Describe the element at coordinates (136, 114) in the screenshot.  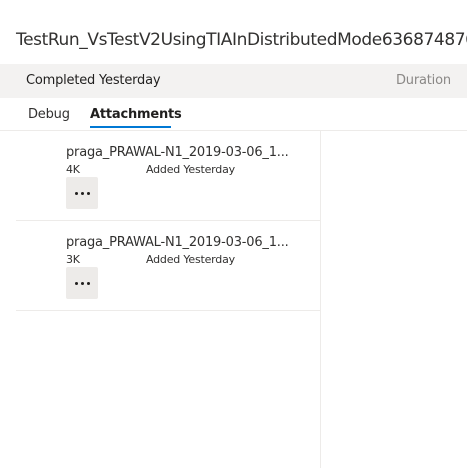
I see `tab-attachments: Attachments` at that location.